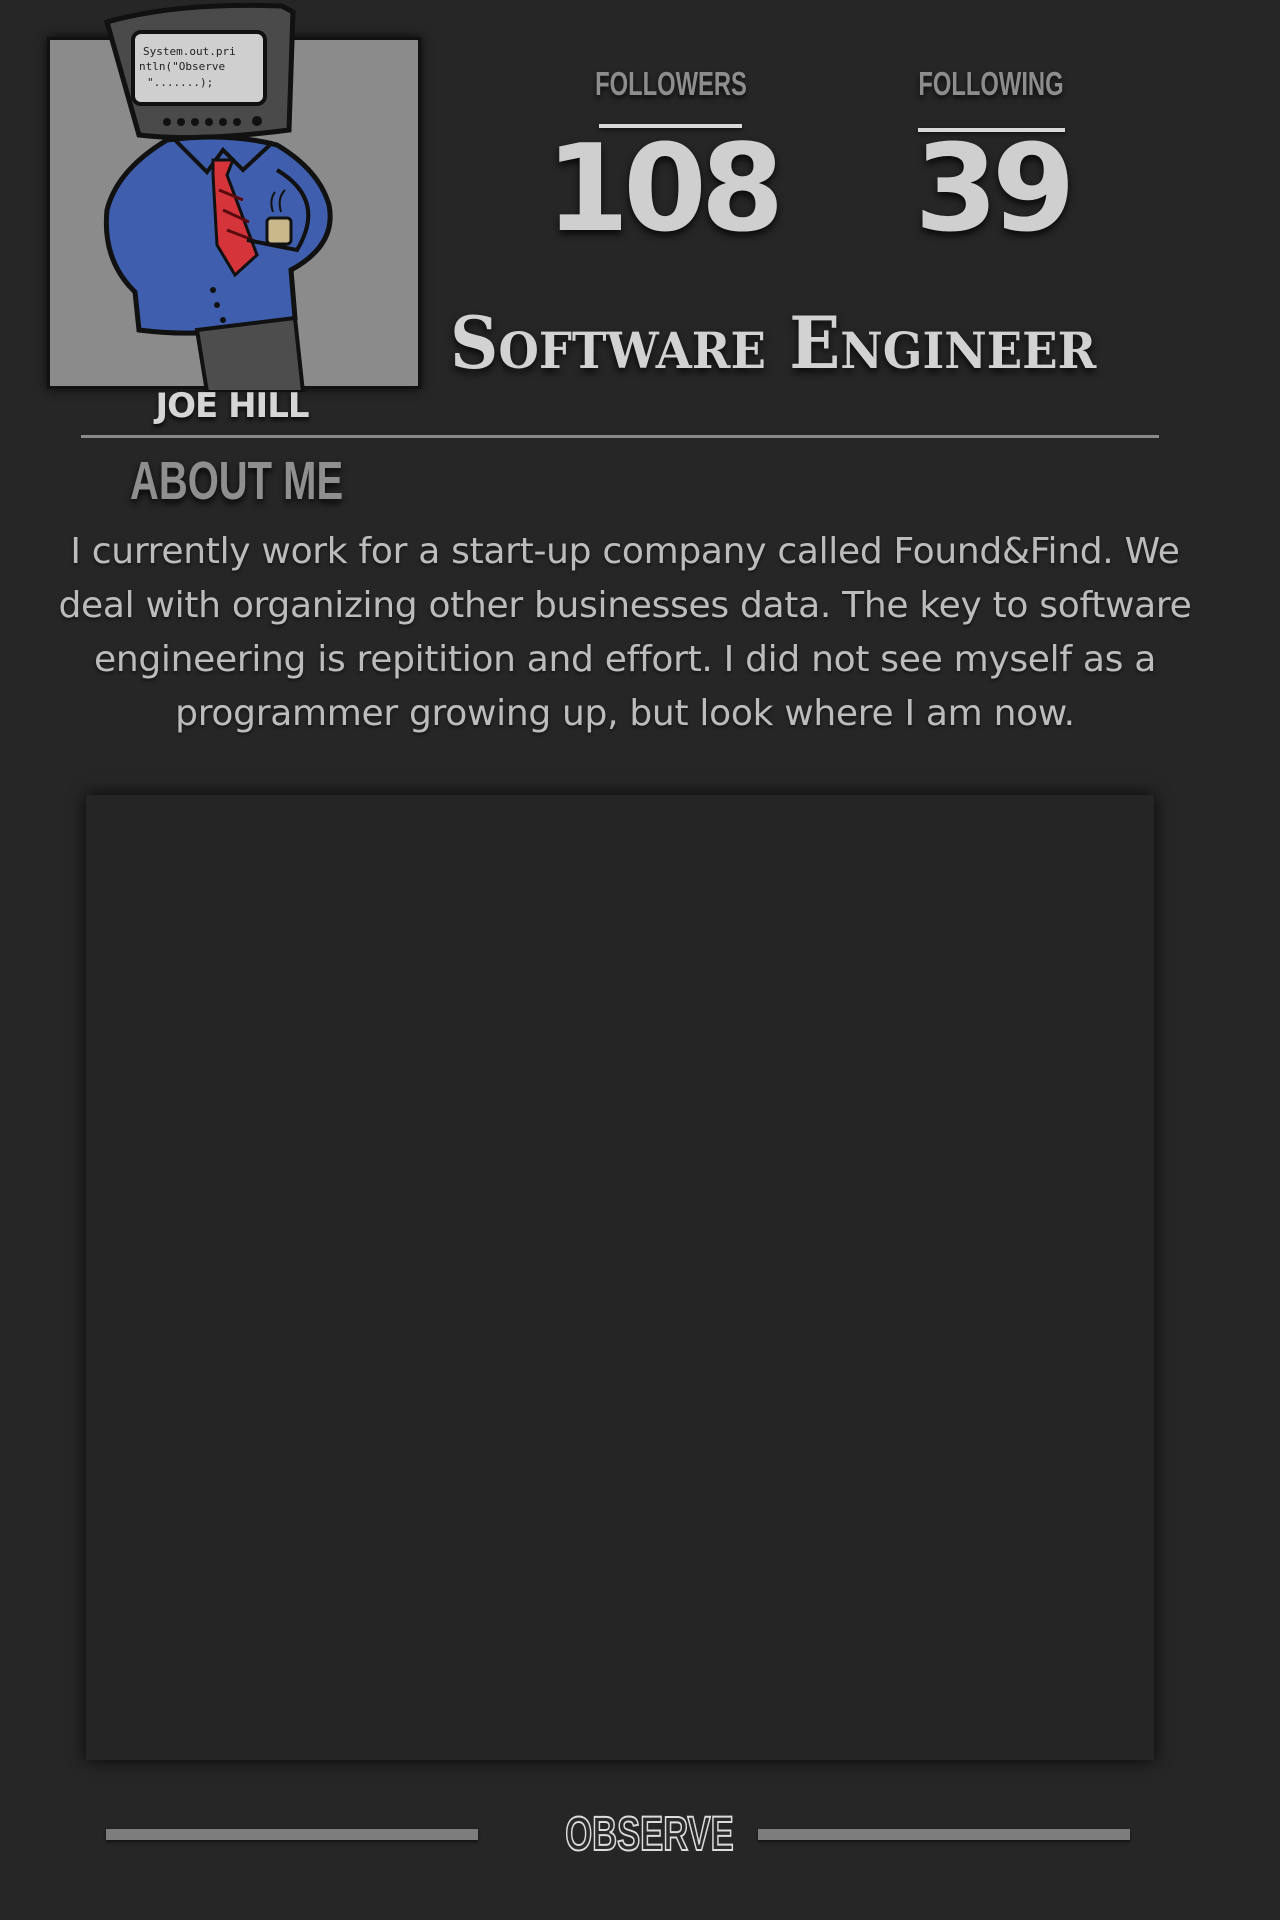  What do you see at coordinates (218, 197) in the screenshot?
I see `avatar-illustration: System.out.pri ntln("Observe ".......);` at bounding box center [218, 197].